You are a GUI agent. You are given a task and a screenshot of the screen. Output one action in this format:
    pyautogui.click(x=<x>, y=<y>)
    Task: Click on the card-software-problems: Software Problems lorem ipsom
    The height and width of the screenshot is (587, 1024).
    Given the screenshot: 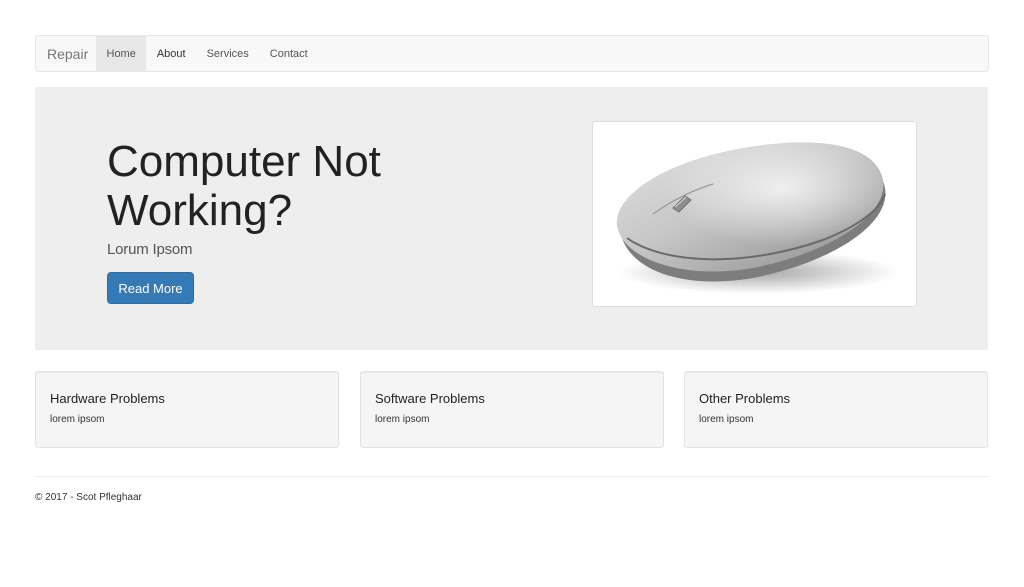 What is the action you would take?
    pyautogui.click(x=512, y=409)
    